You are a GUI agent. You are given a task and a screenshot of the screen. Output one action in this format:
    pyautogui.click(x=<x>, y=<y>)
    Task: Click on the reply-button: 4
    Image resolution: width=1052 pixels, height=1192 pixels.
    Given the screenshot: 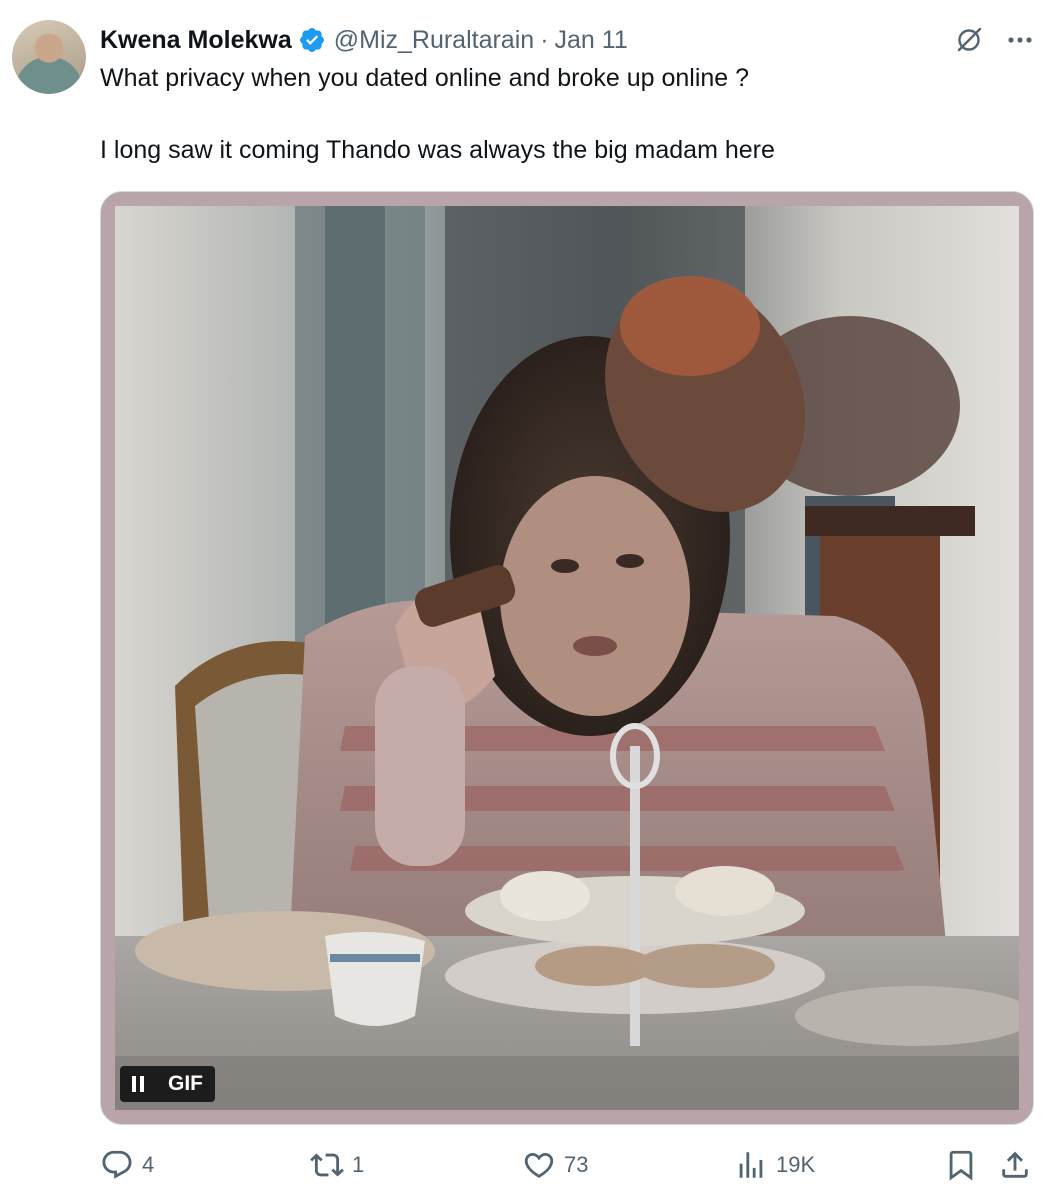 What is the action you would take?
    pyautogui.click(x=127, y=1165)
    